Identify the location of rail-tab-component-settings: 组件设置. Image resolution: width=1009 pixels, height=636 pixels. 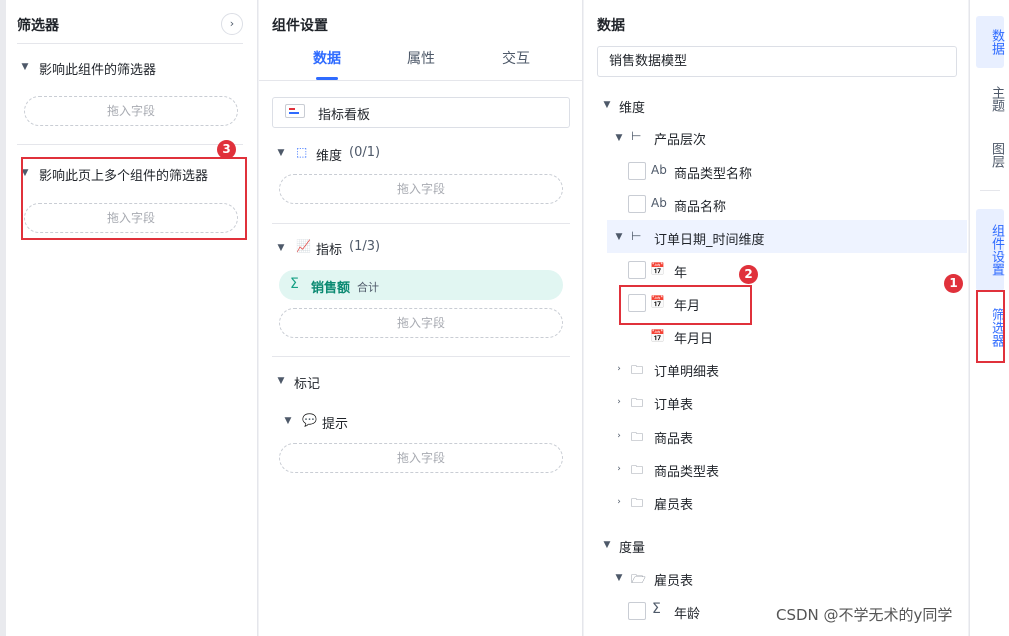
(990, 250).